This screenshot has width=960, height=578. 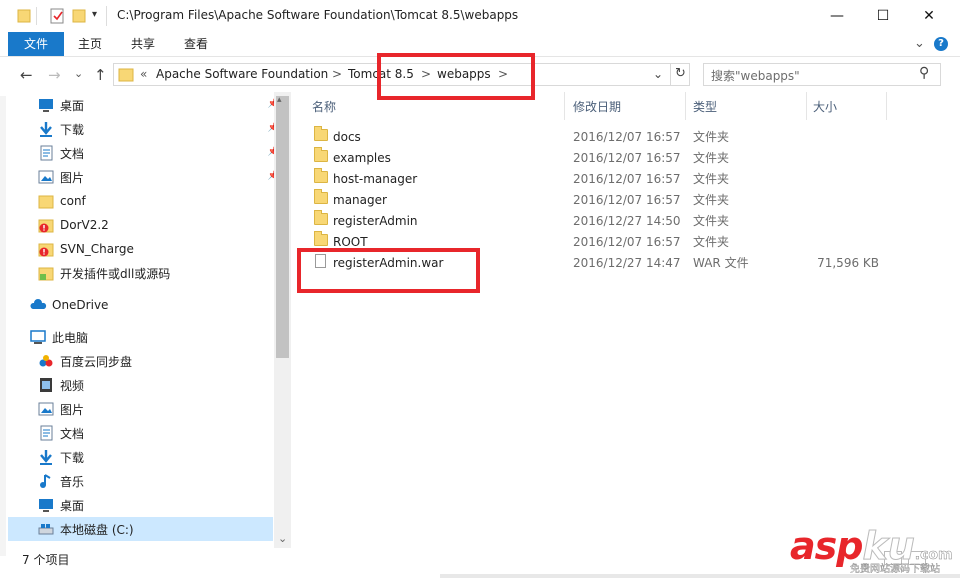 I want to click on back-button: ←, so click(x=26, y=75).